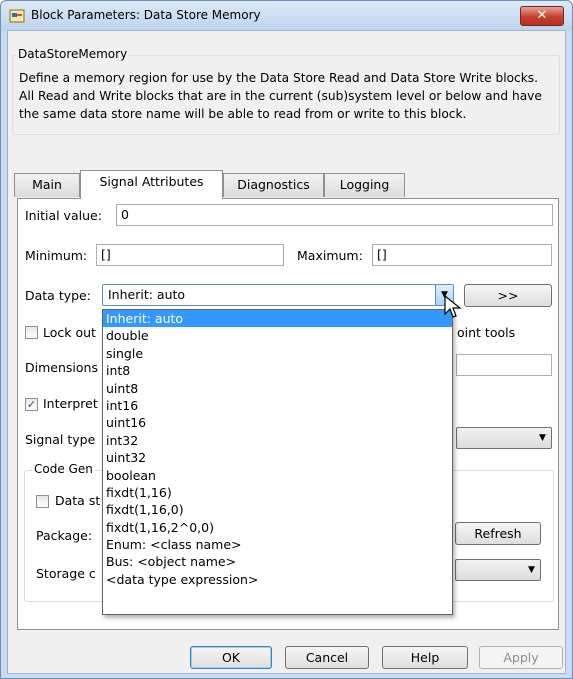 The height and width of the screenshot is (679, 573). Describe the element at coordinates (64, 535) in the screenshot. I see `package-label: Package:` at that location.